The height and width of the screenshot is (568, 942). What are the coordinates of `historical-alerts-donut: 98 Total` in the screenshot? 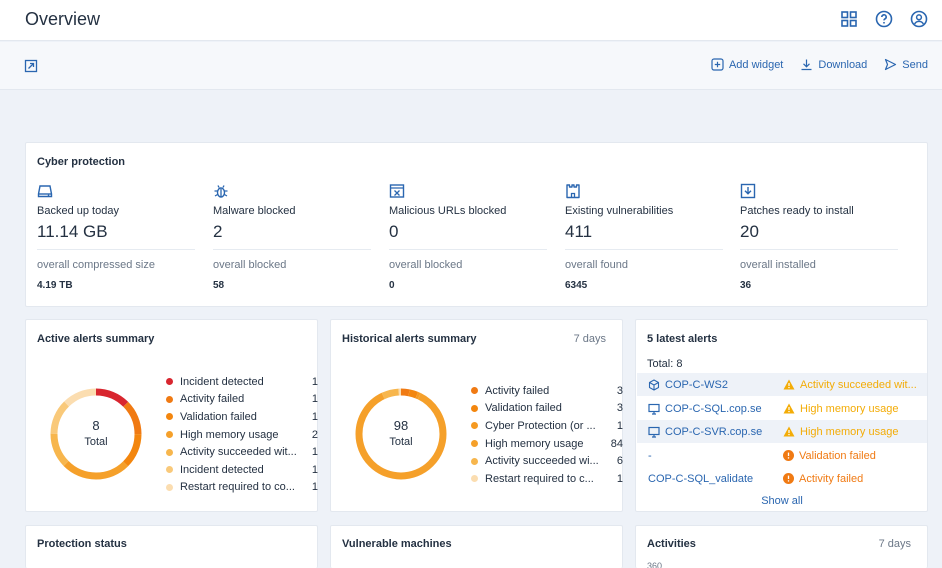 It's located at (401, 434).